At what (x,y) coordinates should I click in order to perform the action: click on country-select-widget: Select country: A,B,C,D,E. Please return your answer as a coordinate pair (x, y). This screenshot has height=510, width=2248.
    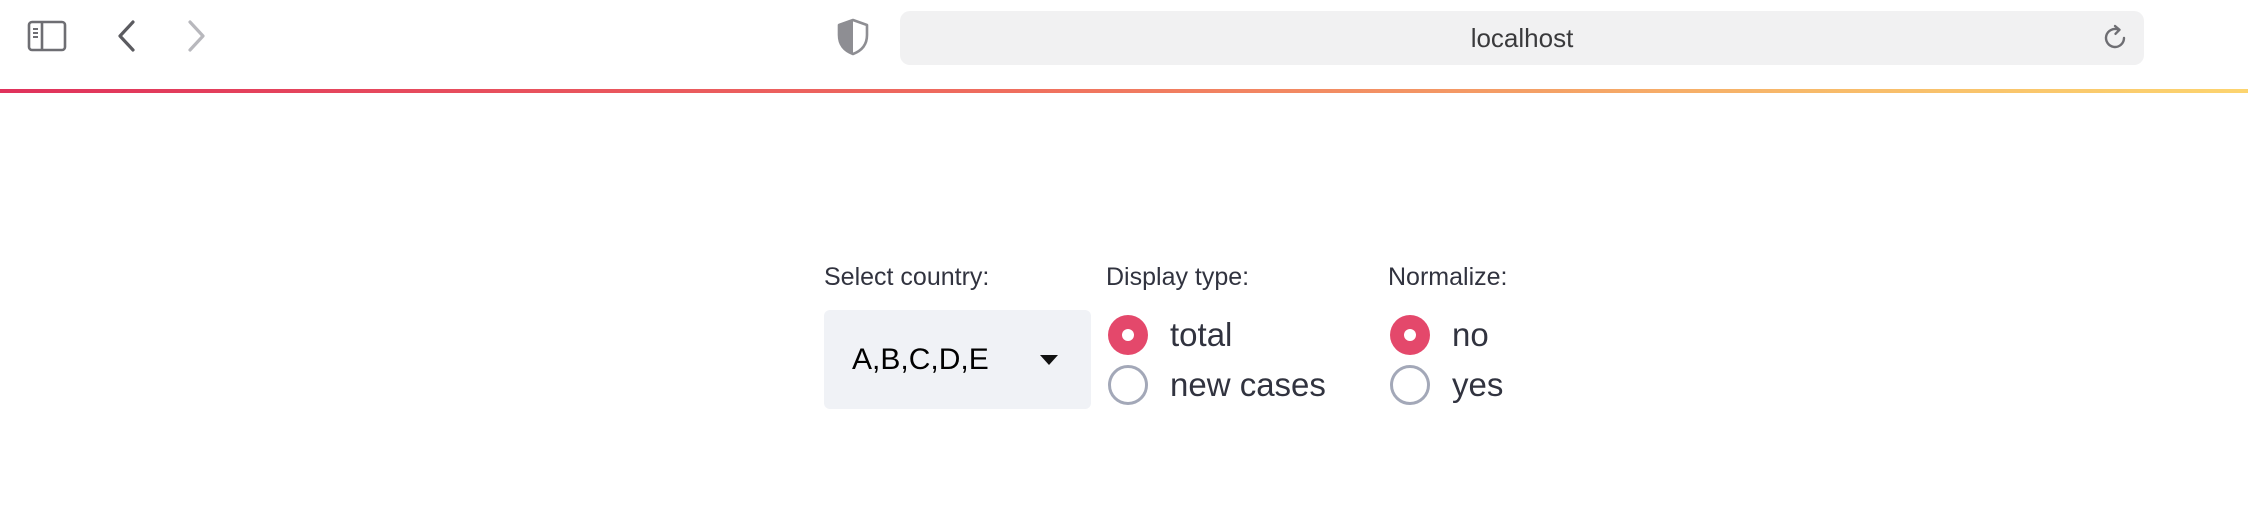
    Looking at the image, I should click on (957, 335).